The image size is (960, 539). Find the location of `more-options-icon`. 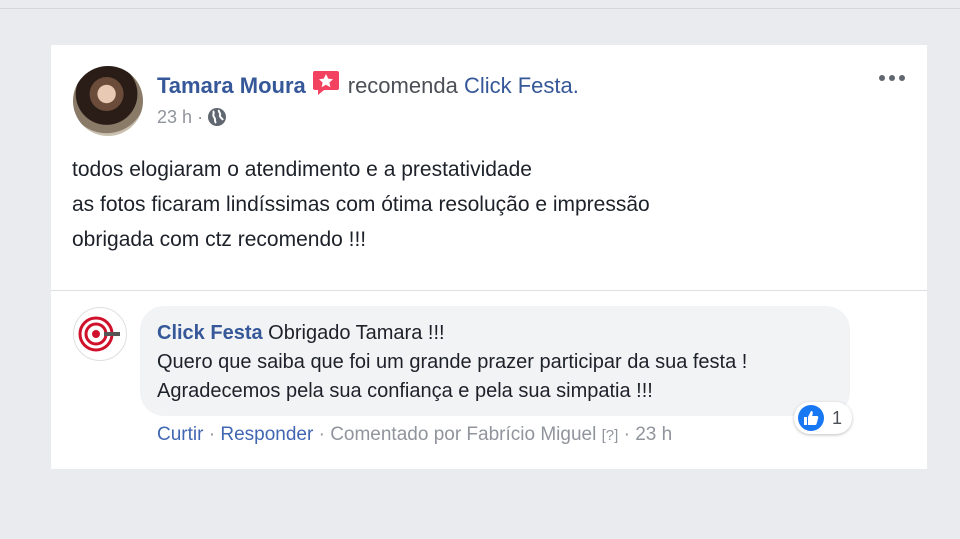

more-options-icon is located at coordinates (895, 79).